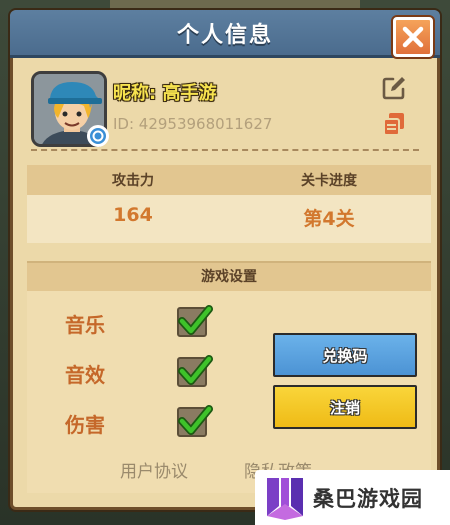  Describe the element at coordinates (165, 93) in the screenshot. I see `nickname: 昵称: 高手游` at that location.